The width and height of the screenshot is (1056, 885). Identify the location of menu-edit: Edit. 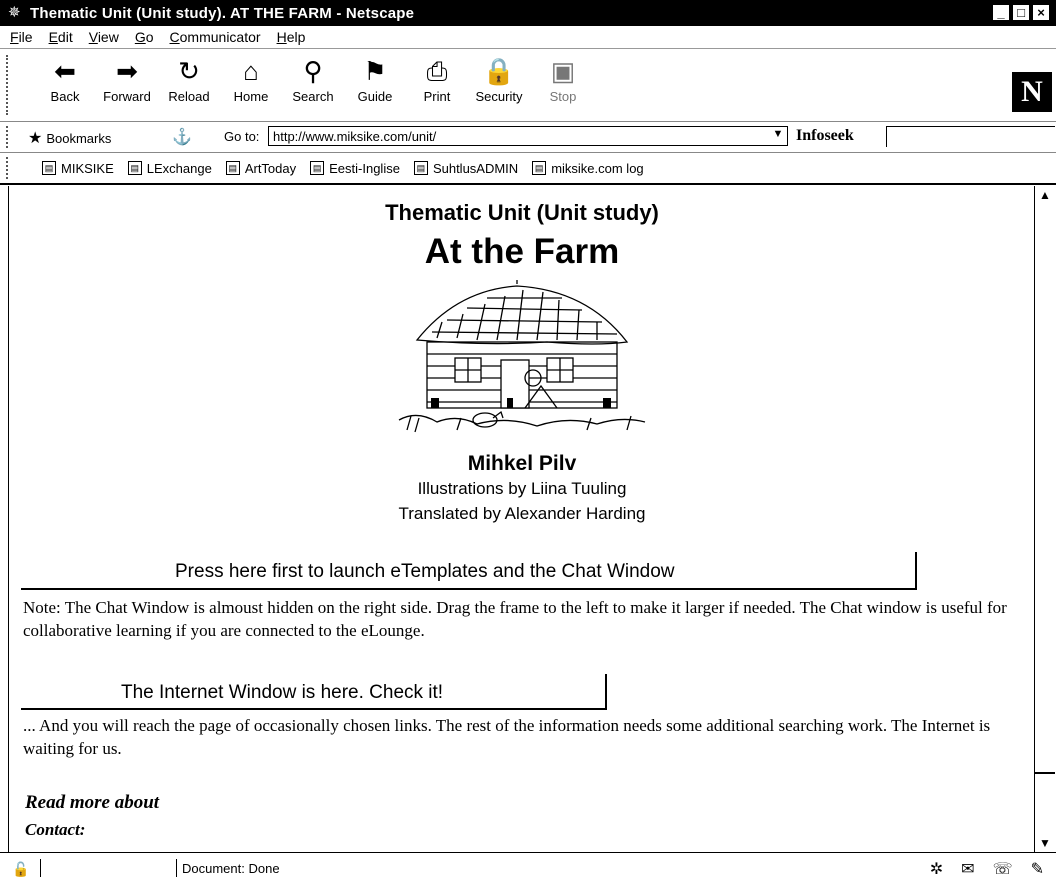
(61, 37).